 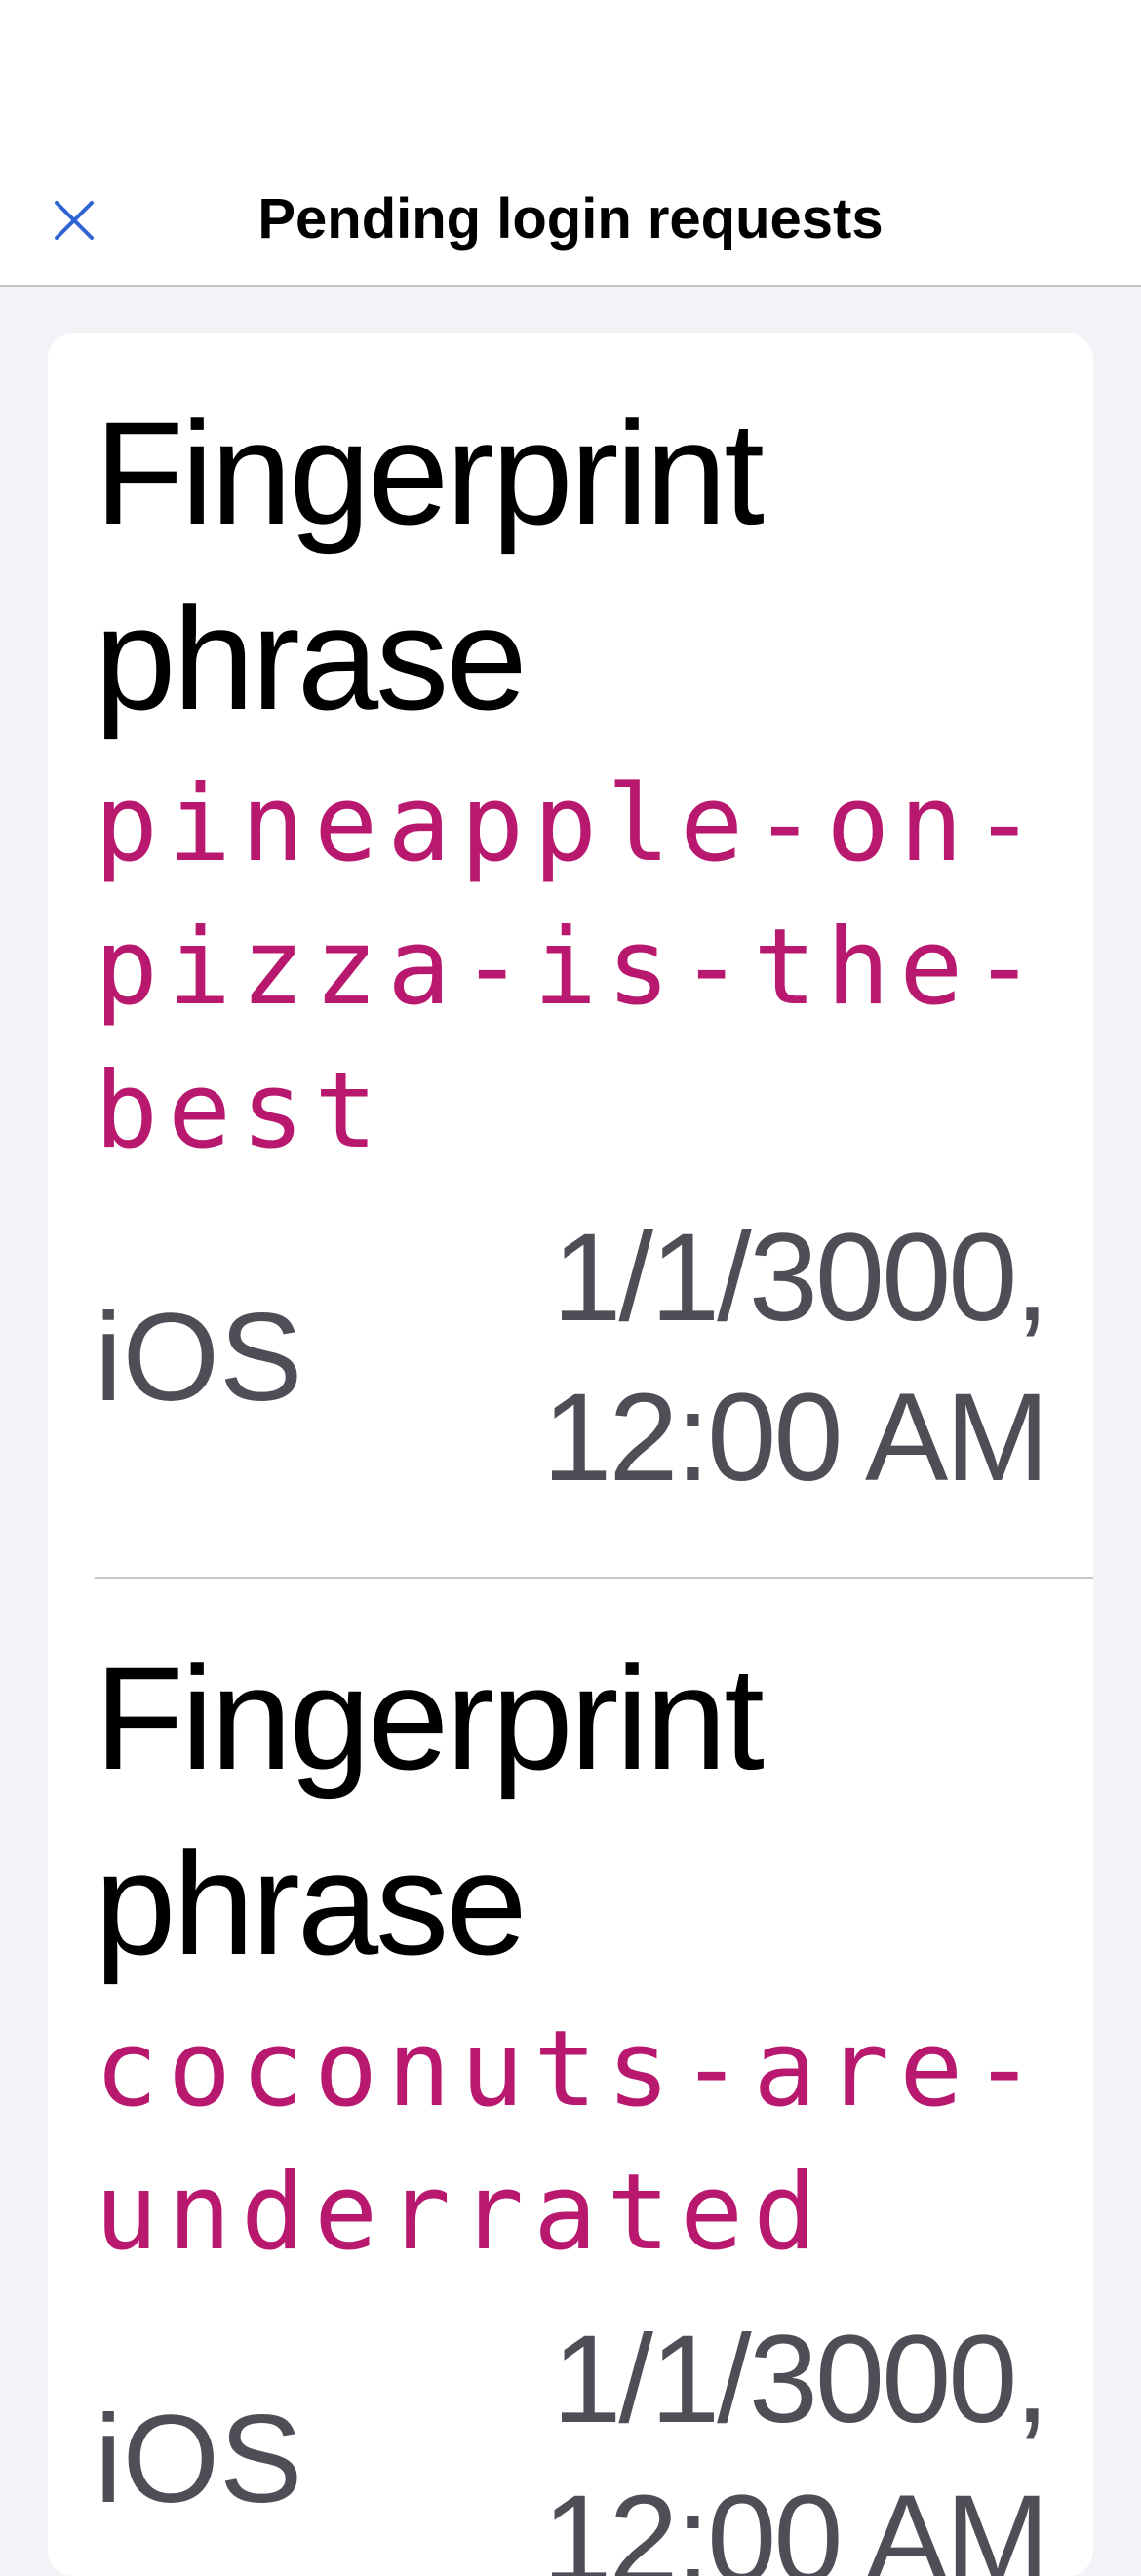 I want to click on fingerprint-phrase: pineapple-on-pizza-is-the-best, so click(x=570, y=967).